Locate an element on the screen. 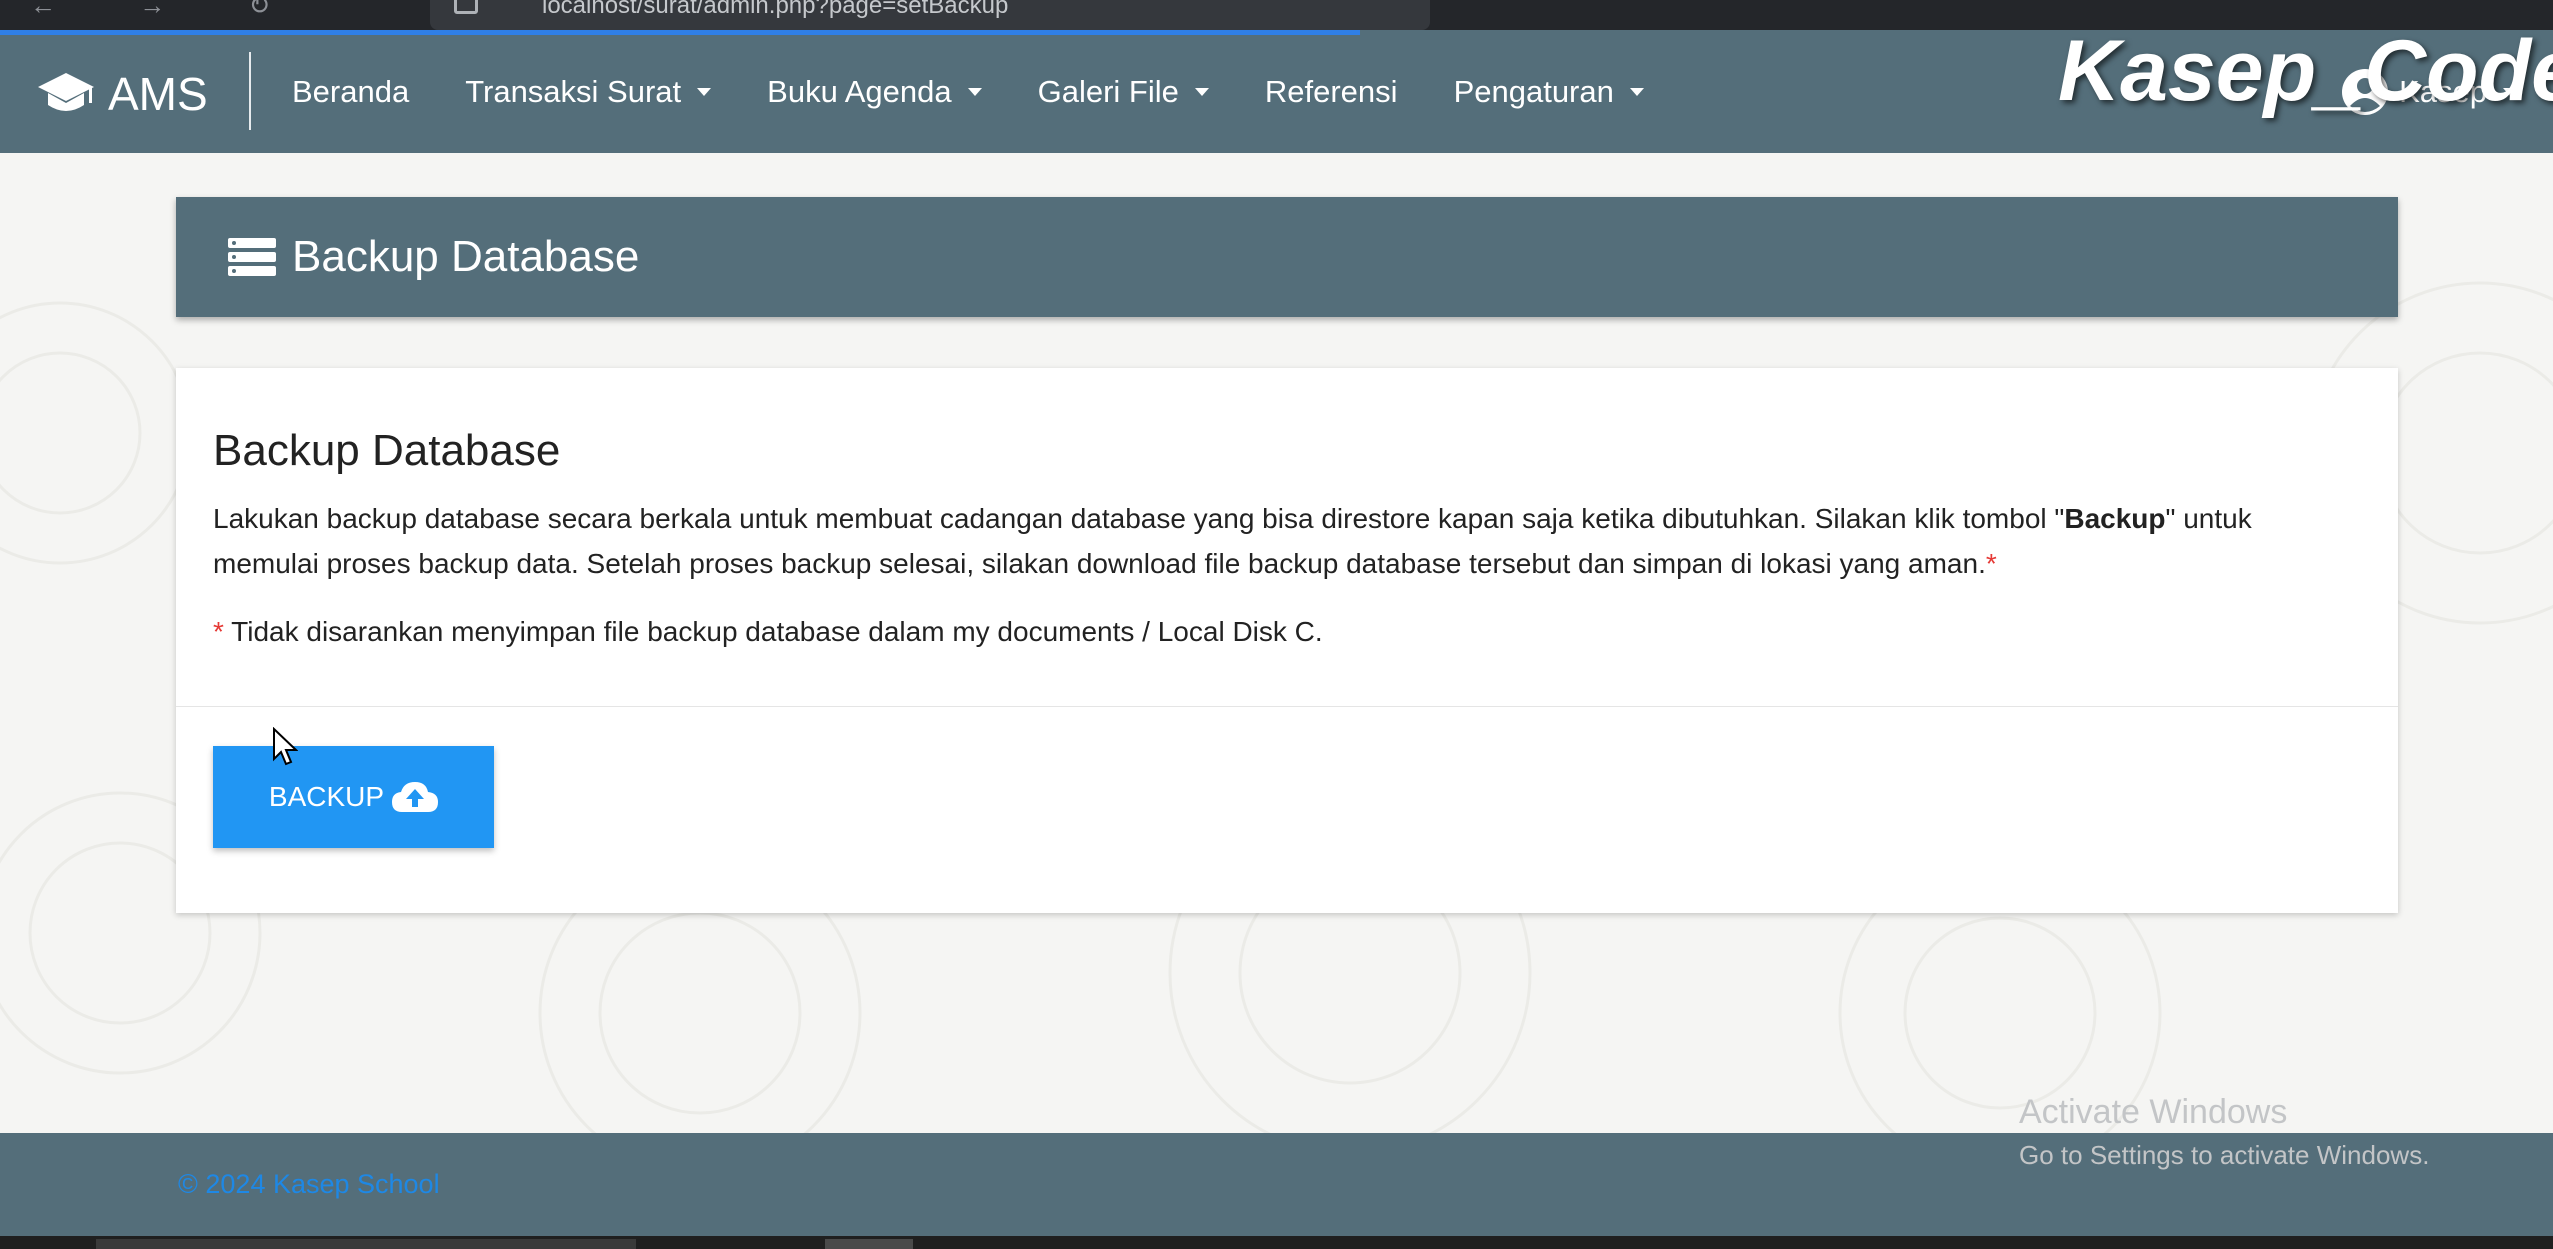  menu-pengaturan: Pengaturan is located at coordinates (1549, 92).